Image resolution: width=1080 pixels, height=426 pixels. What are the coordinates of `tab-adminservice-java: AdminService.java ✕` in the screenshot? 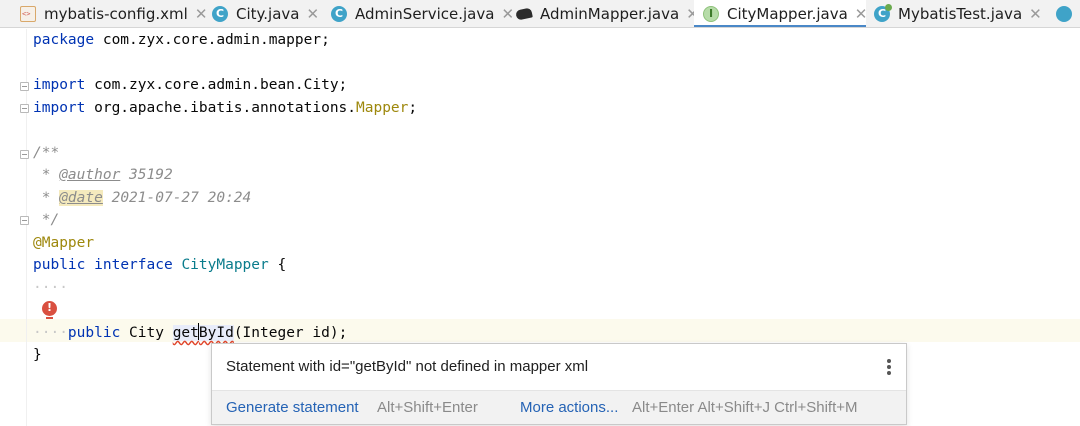 It's located at (422, 13).